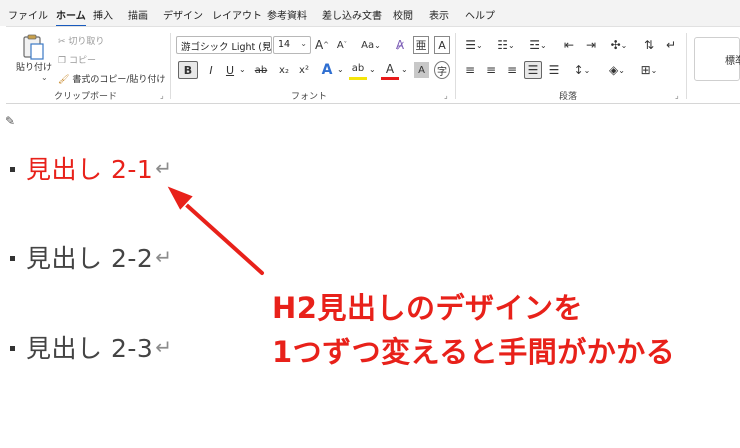 Image resolution: width=740 pixels, height=448 pixels. Describe the element at coordinates (614, 70) in the screenshot. I see `paint-bucket-icon: ◈` at that location.